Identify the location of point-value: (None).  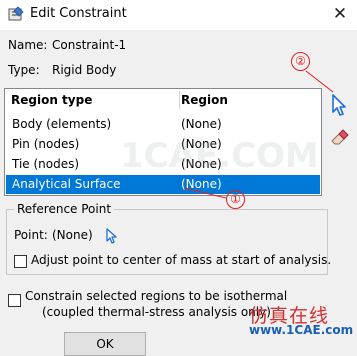
(72, 235).